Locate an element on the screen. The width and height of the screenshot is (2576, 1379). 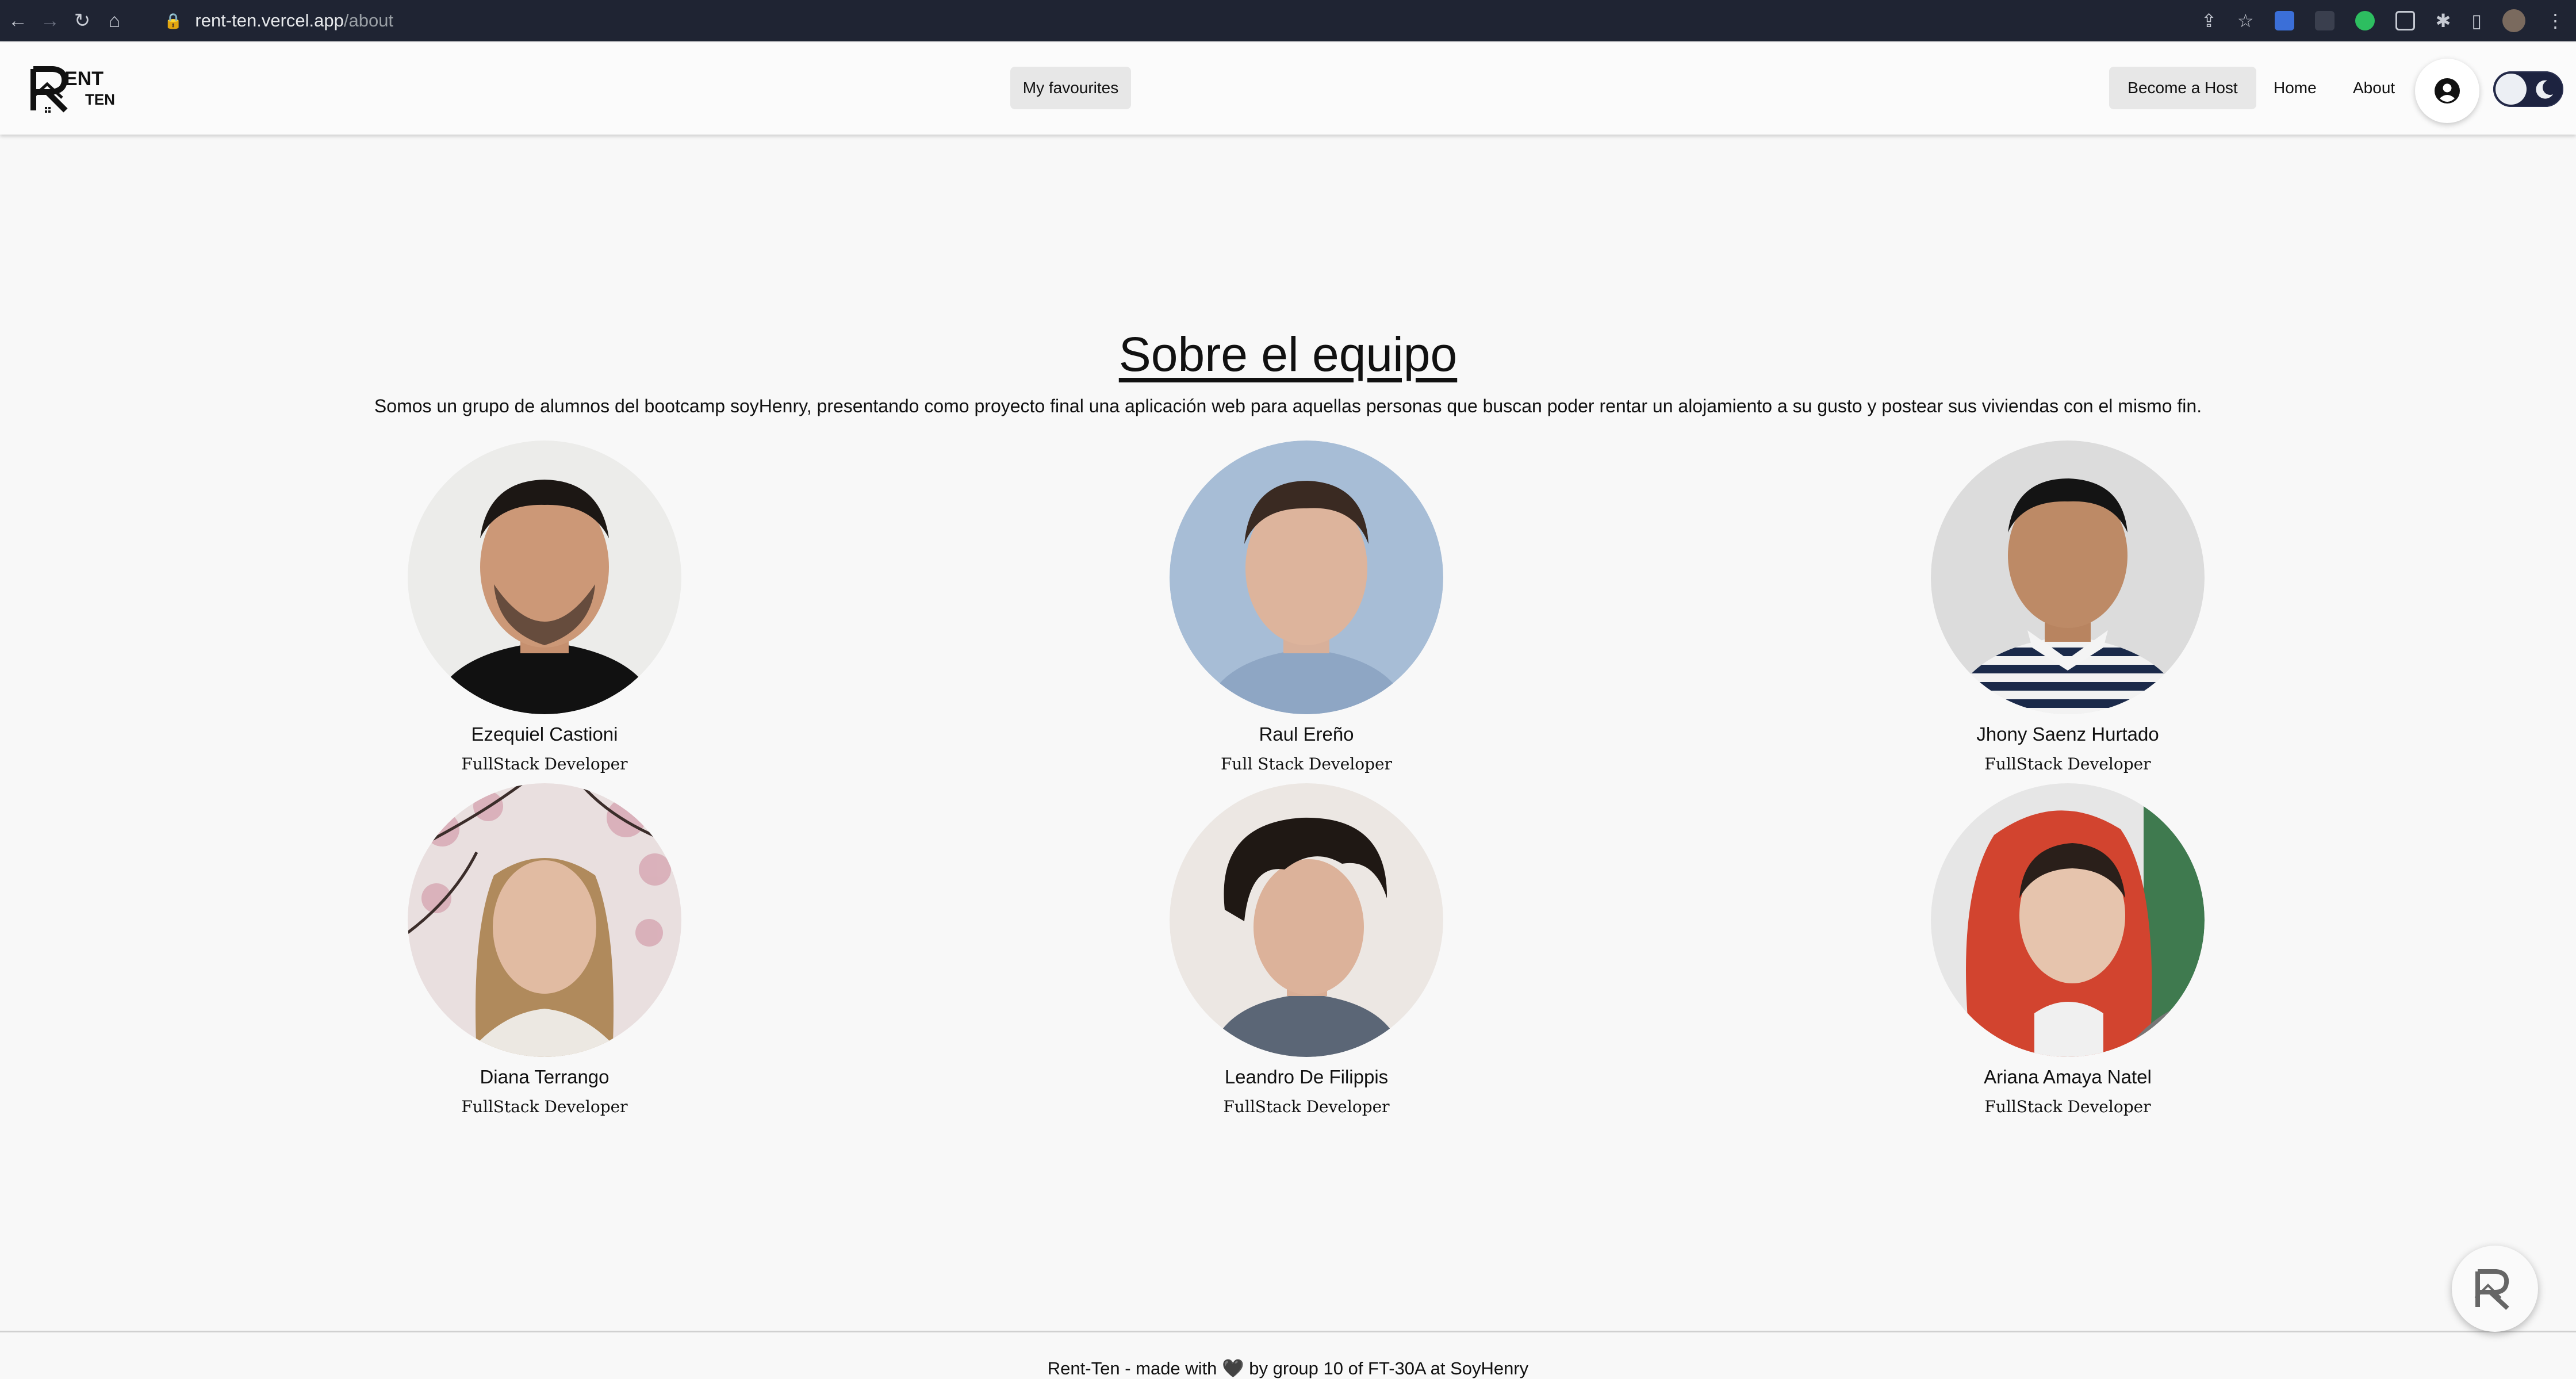
rent-ten-mark-icon is located at coordinates (2491, 1289).